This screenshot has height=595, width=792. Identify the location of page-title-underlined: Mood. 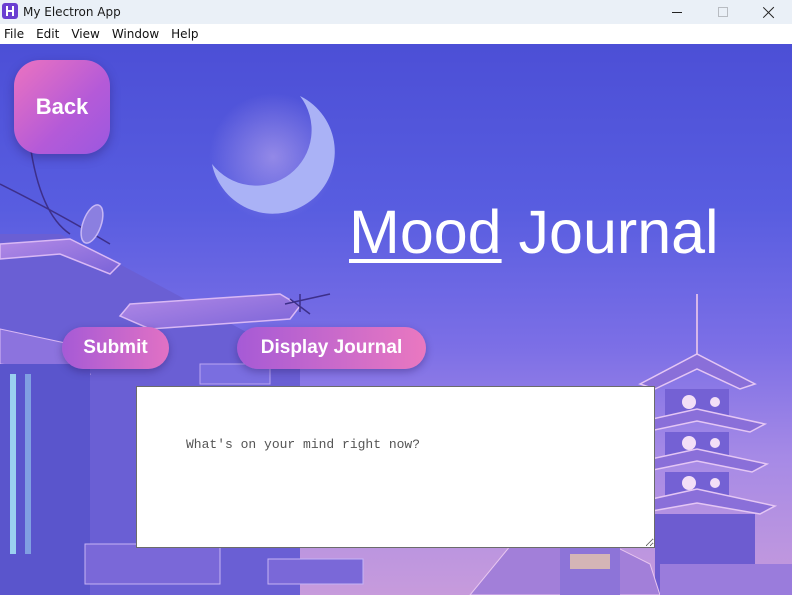
(425, 232).